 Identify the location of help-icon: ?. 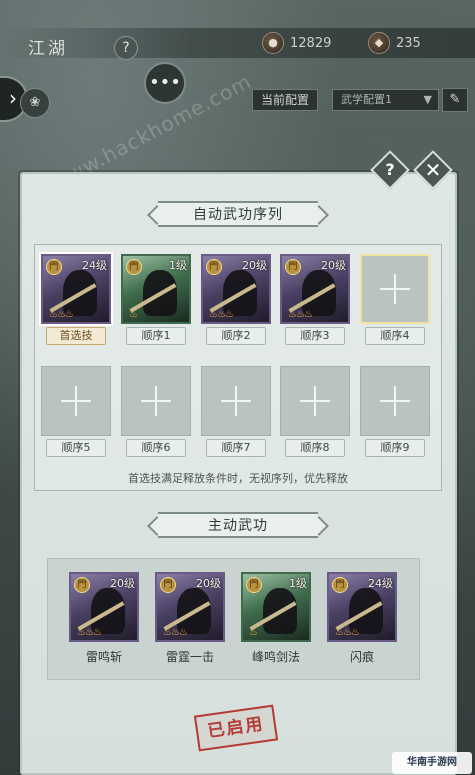
(126, 48).